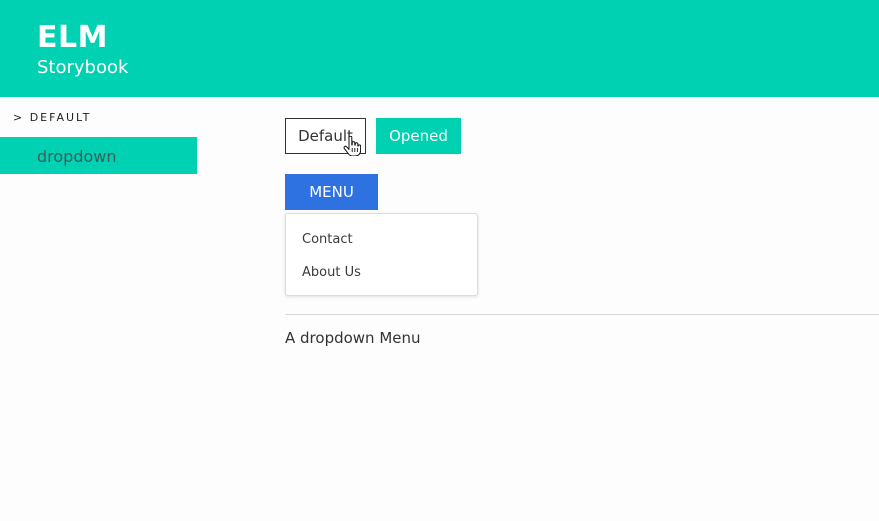  Describe the element at coordinates (381, 254) in the screenshot. I see `dropdown-menu: Contact About Us` at that location.